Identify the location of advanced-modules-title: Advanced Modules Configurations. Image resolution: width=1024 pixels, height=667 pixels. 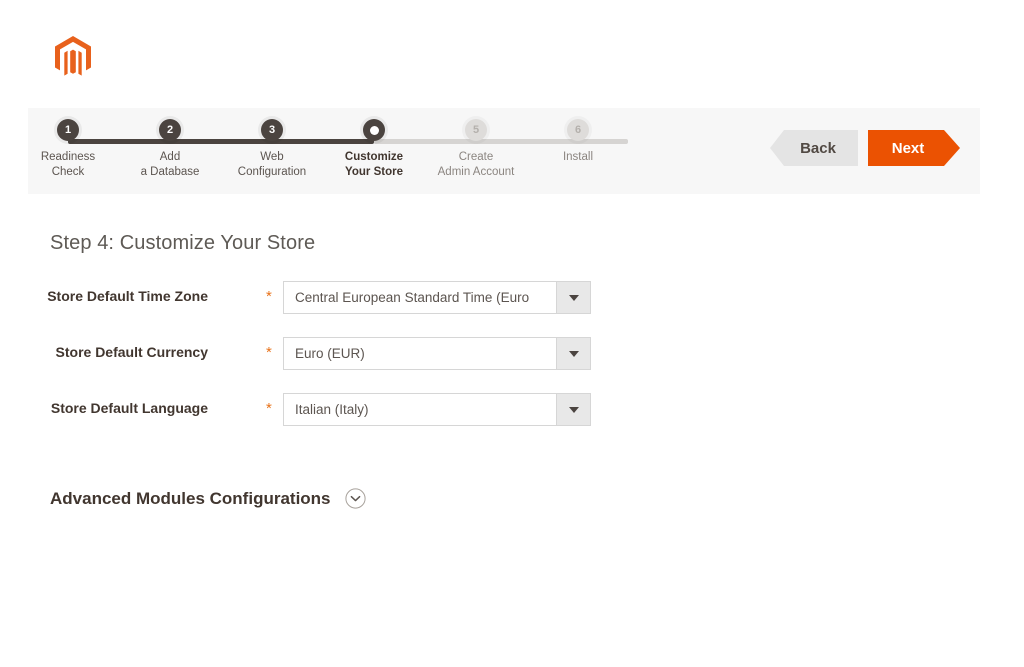
(190, 498).